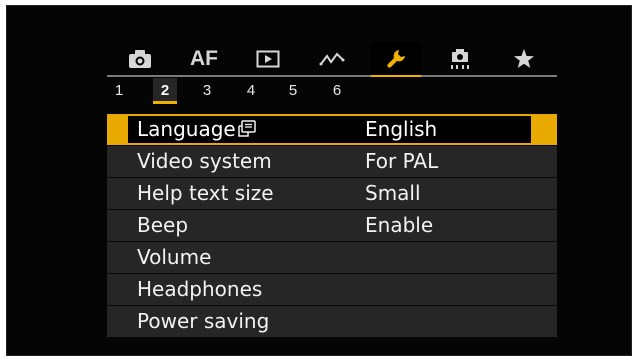  Describe the element at coordinates (332, 161) in the screenshot. I see `menu-item-video-system: Video system For PAL` at that location.